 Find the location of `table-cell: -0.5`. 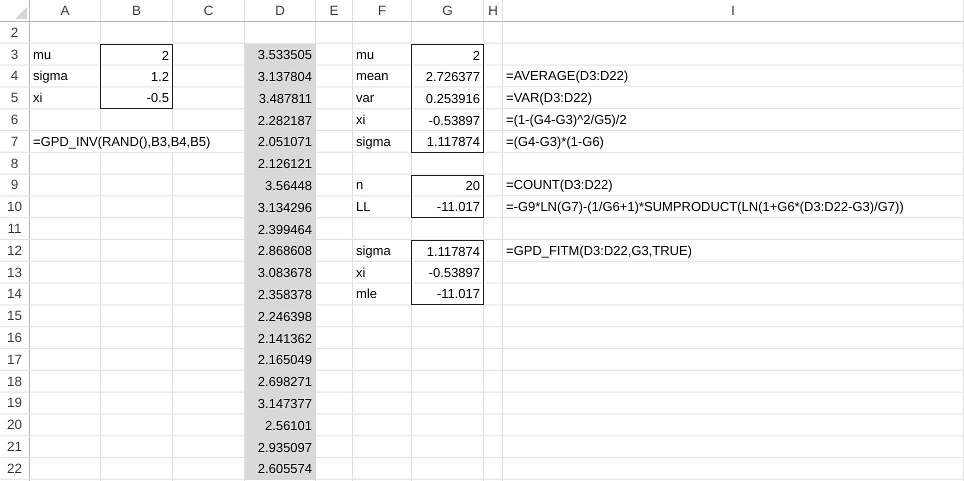

table-cell: -0.5 is located at coordinates (136, 98).